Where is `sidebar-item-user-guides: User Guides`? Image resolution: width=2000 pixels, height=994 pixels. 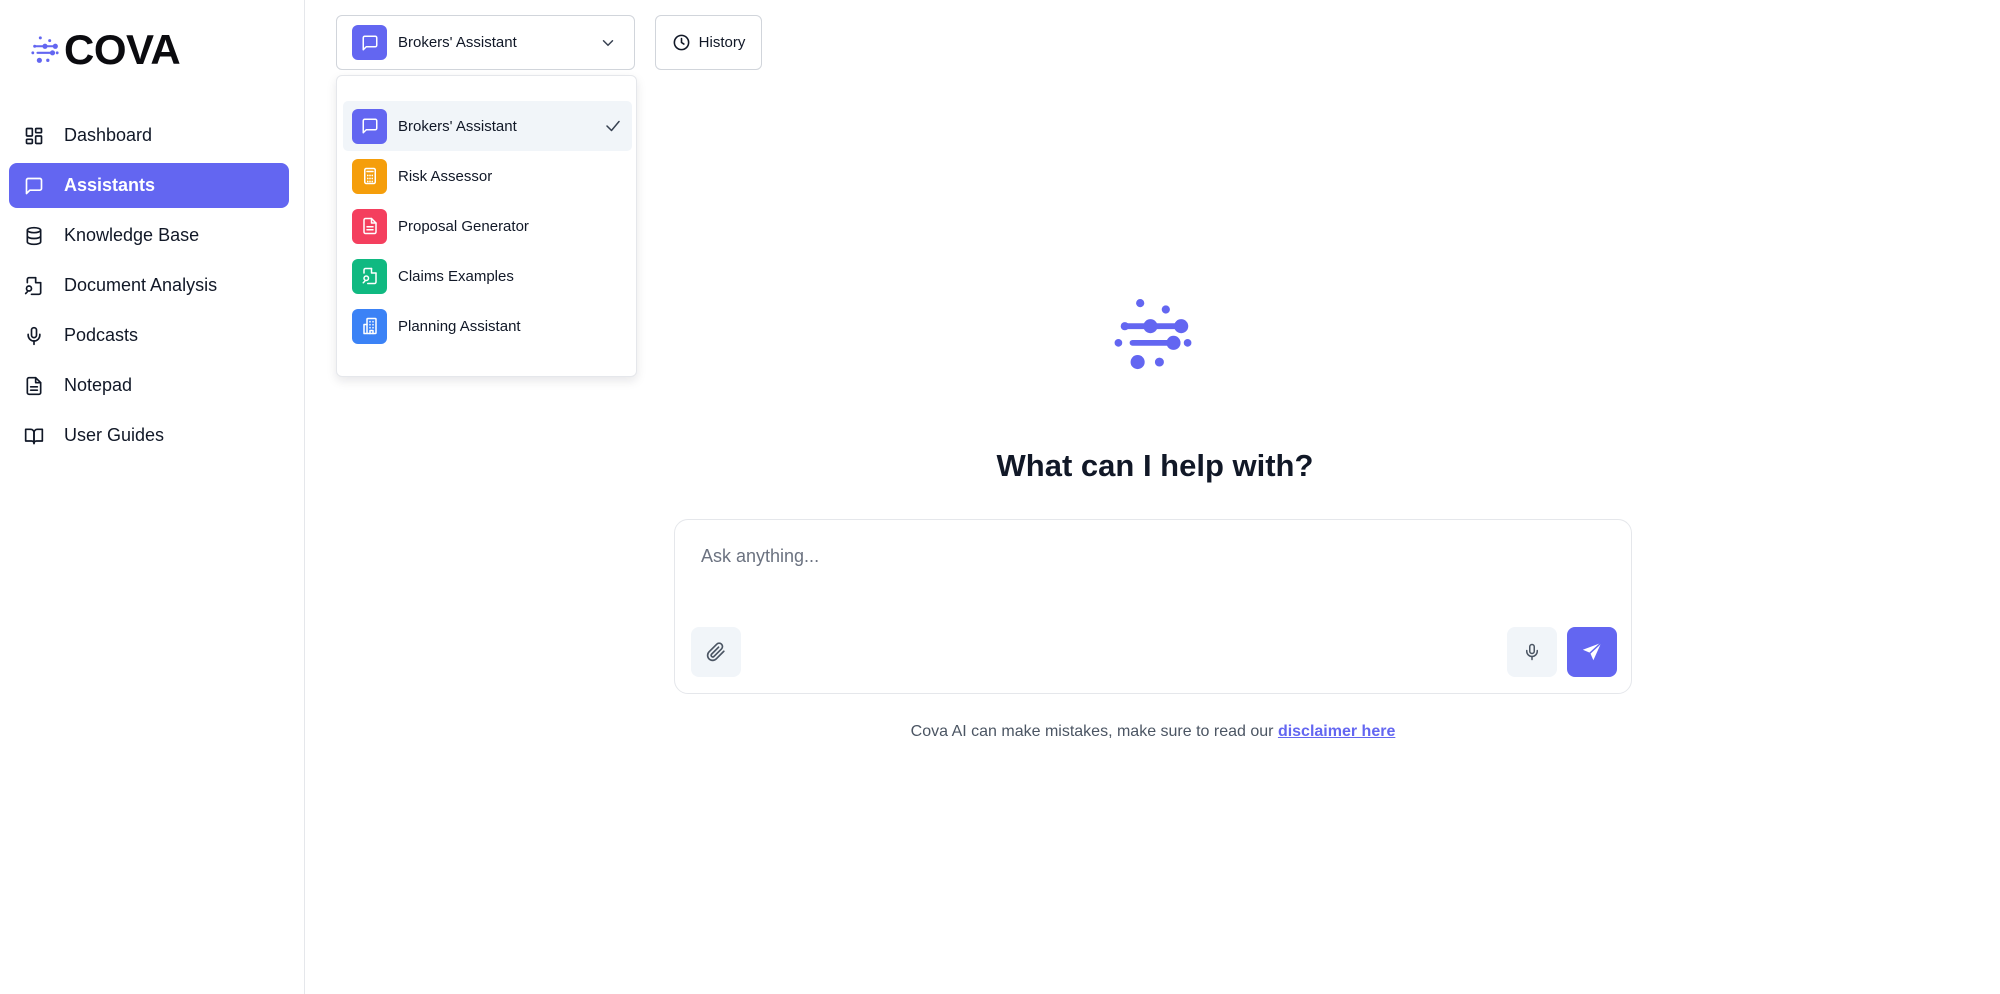
sidebar-item-user-guides: User Guides is located at coordinates (149, 435).